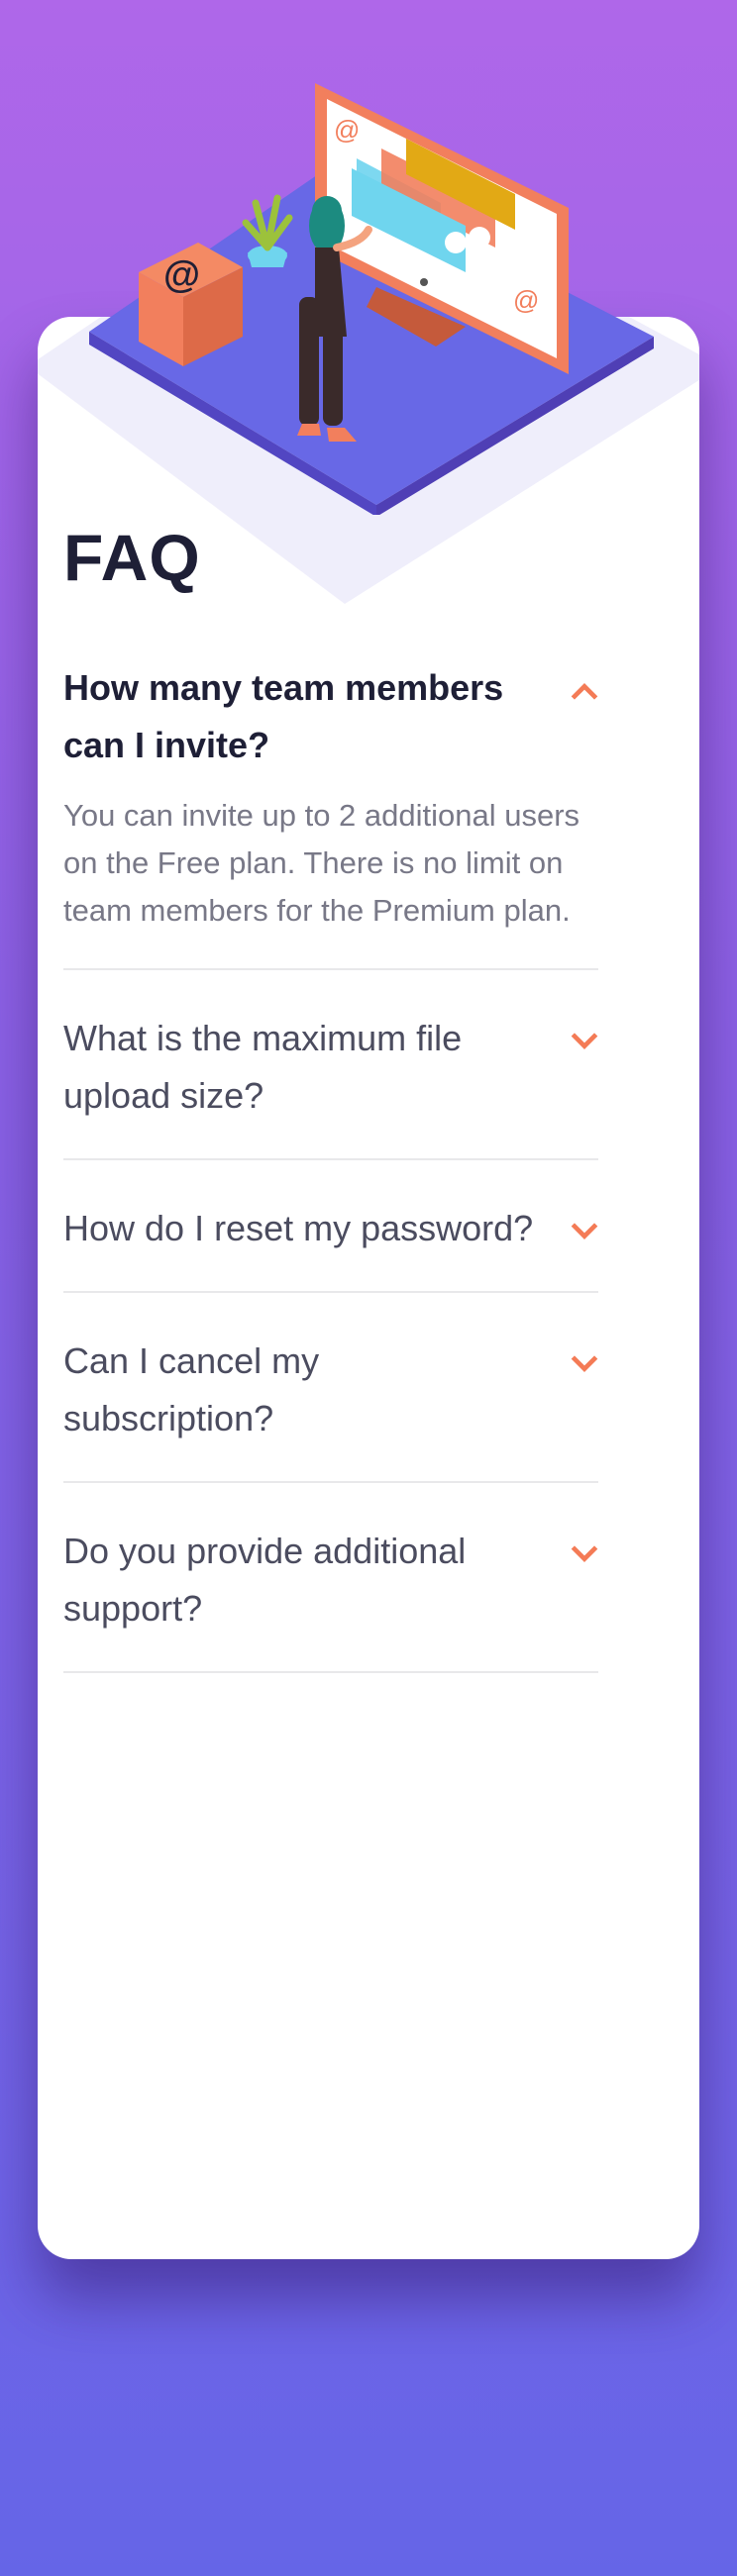 This screenshot has width=737, height=2576. Describe the element at coordinates (191, 1389) in the screenshot. I see `faq-question-text: Can I cancel my subscription?` at that location.